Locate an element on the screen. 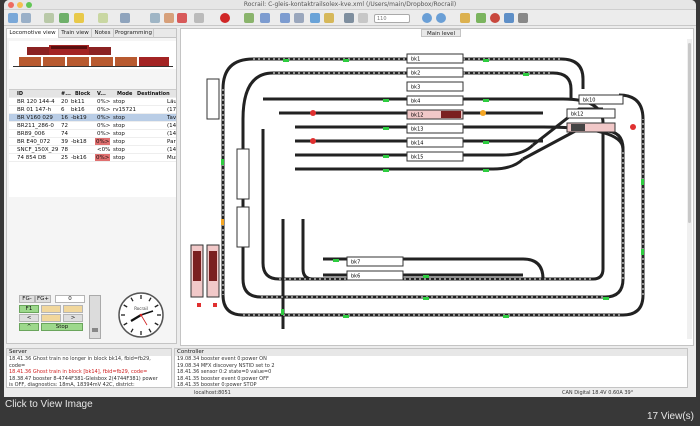  col-destination: Destination is located at coordinates (153, 93).